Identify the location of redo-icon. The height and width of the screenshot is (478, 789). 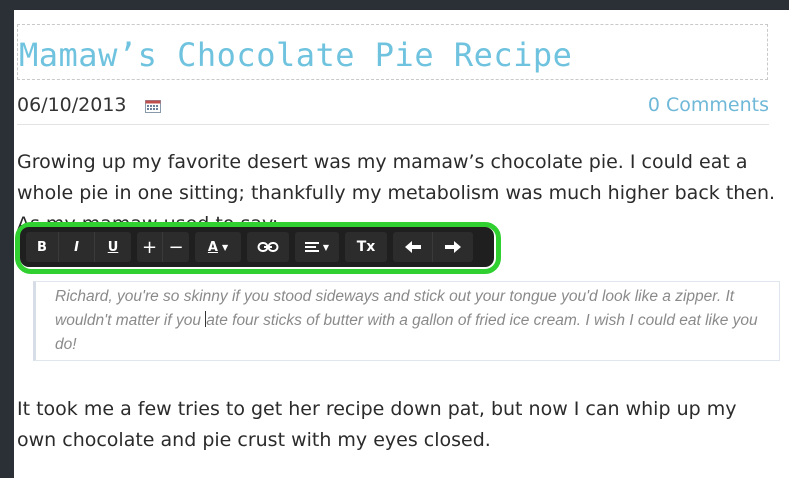
(453, 247).